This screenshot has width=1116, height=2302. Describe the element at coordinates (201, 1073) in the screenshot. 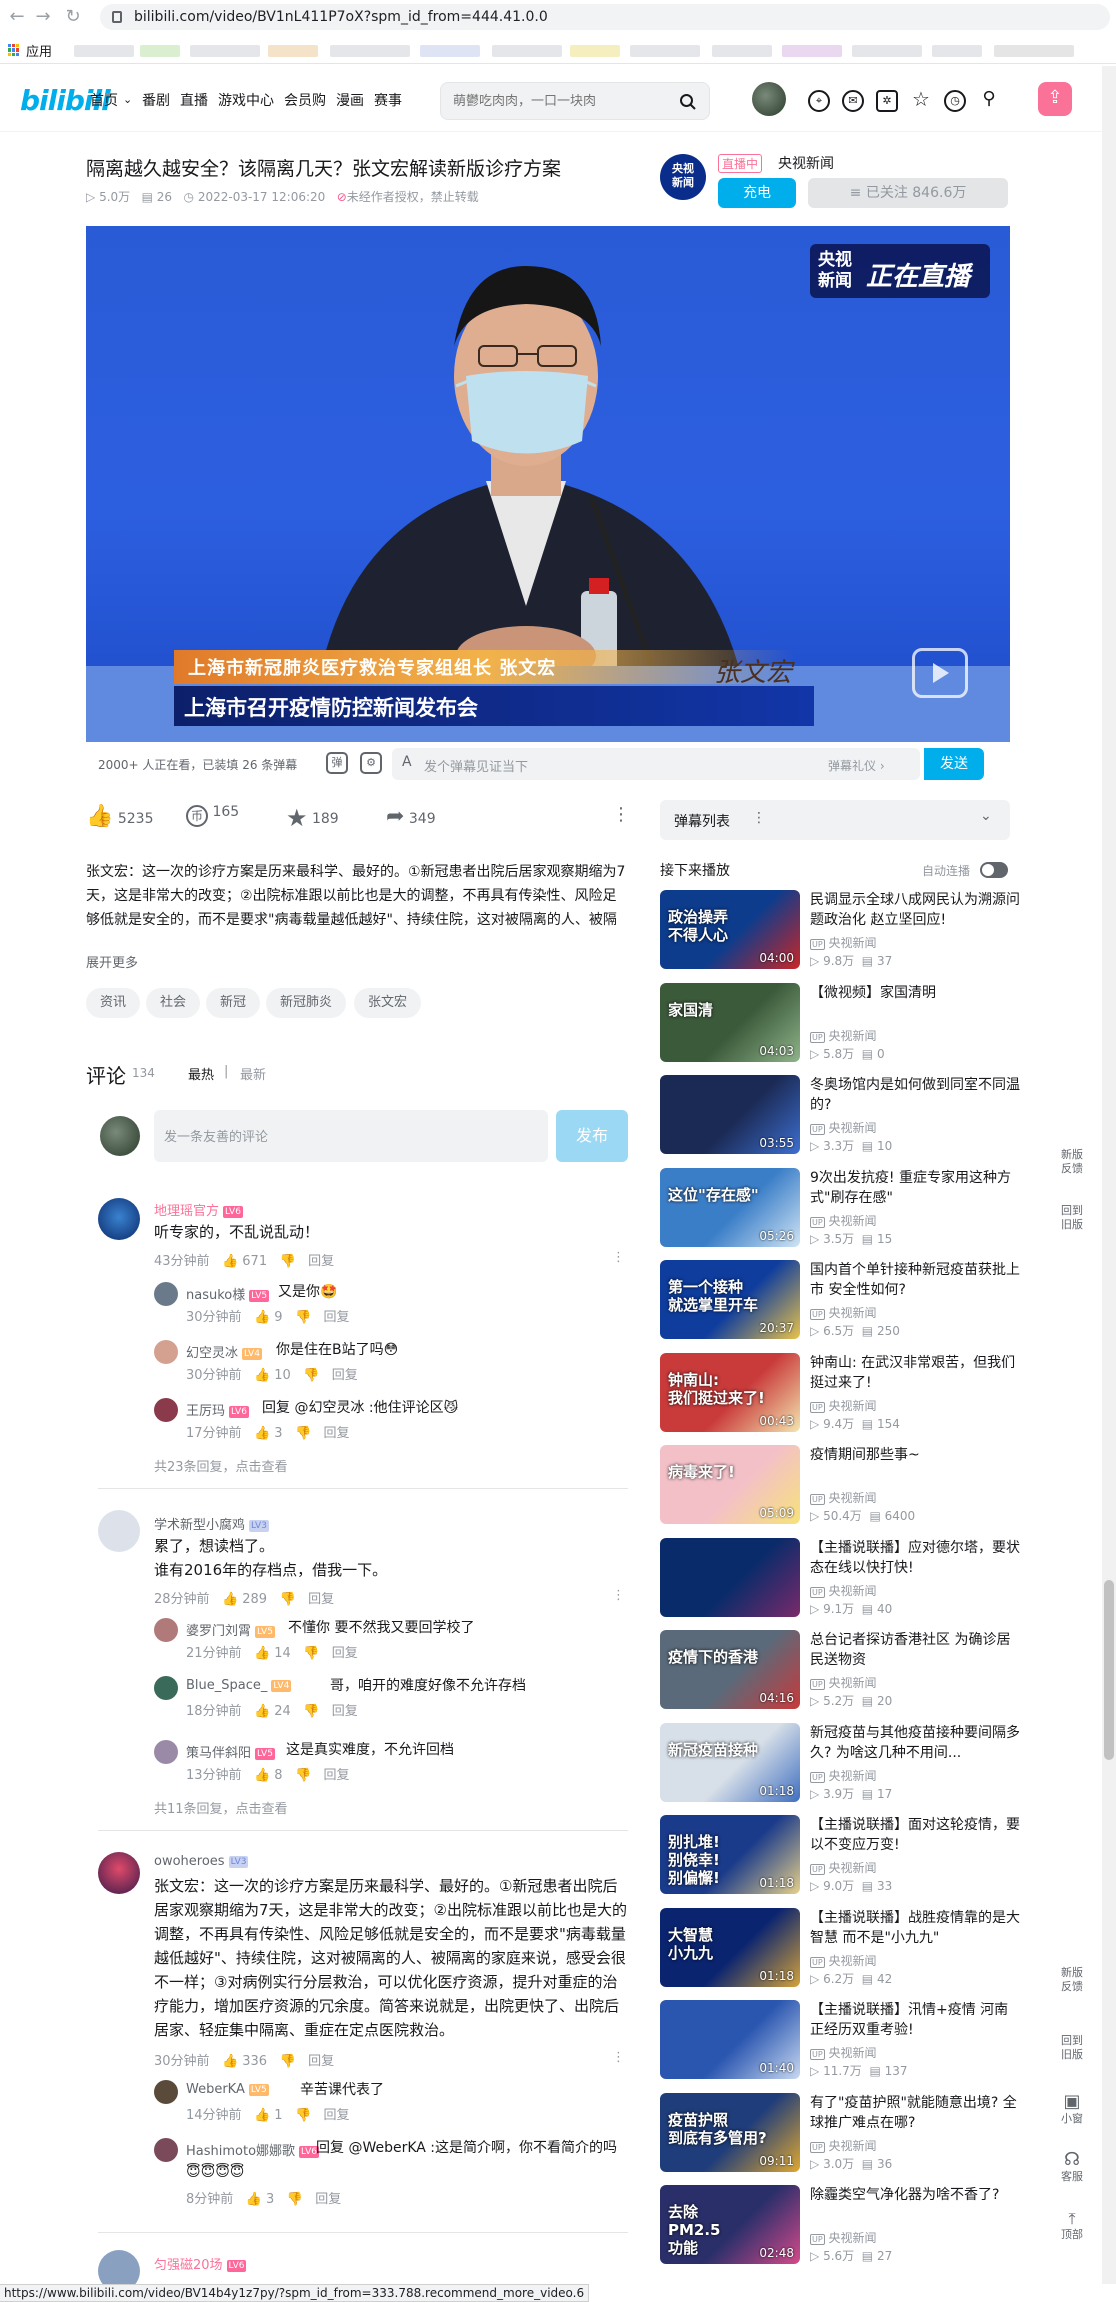

I see `sort-hot: 最热` at that location.